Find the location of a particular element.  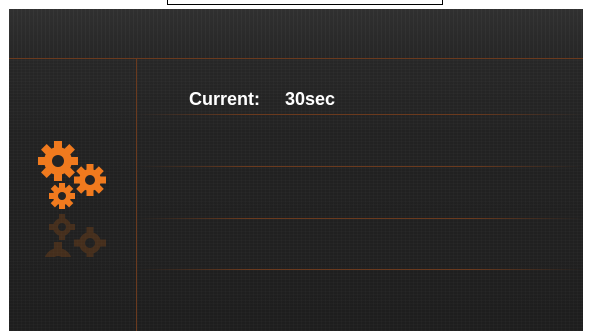

vertical-divider is located at coordinates (136, 195).